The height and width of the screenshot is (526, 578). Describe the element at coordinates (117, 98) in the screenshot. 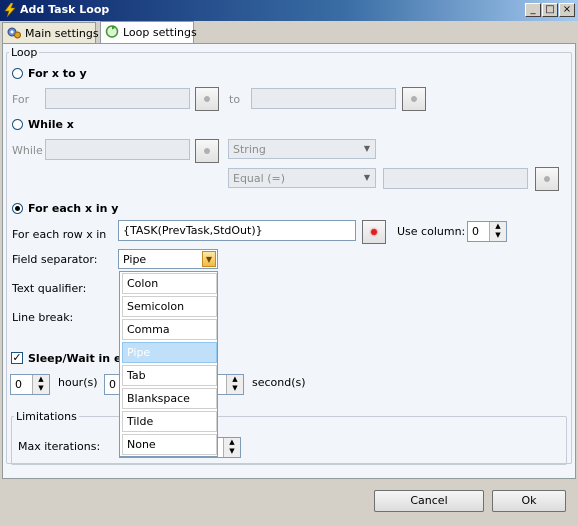

I see `for-from-input` at that location.